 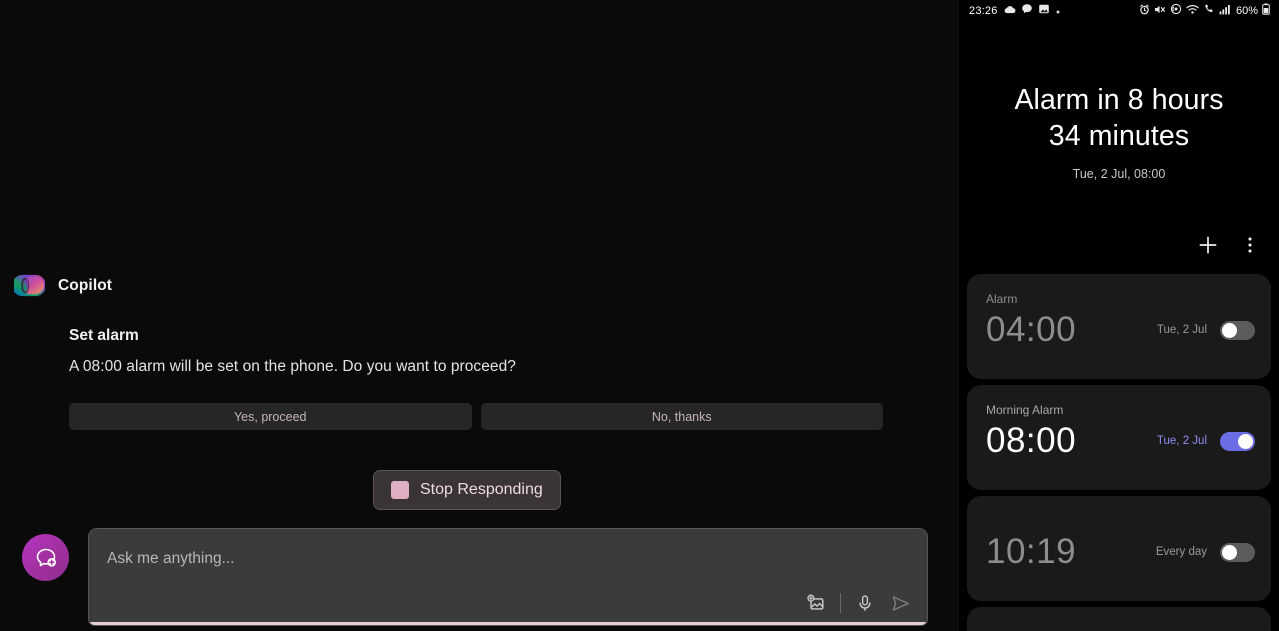 I want to click on stop-responding-button: Stop Responding, so click(x=467, y=490).